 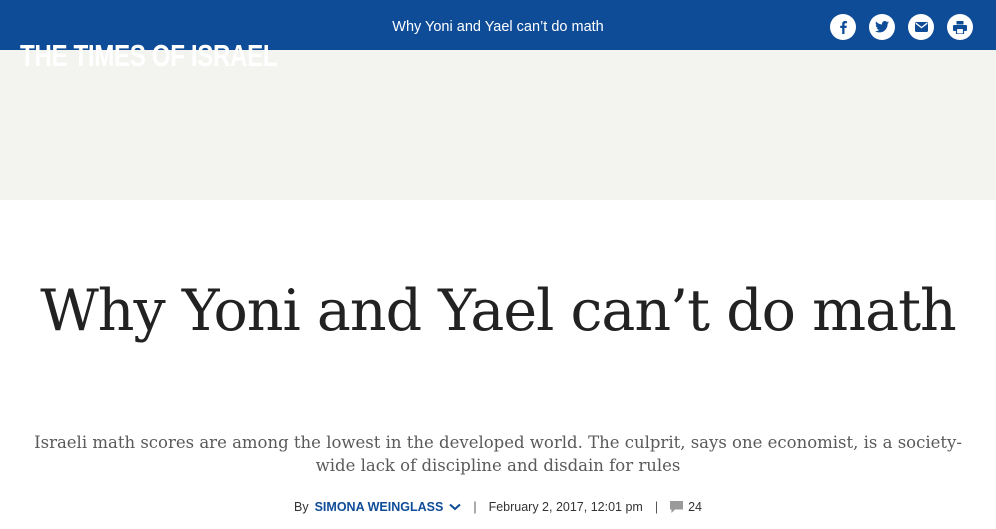 I want to click on site-logo: THE TIMES OF ISRAEL, so click(x=149, y=56).